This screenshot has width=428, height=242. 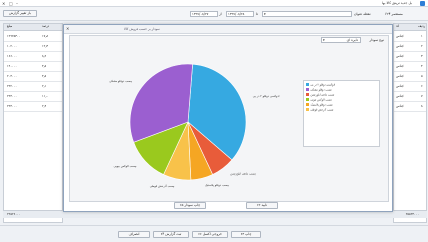 I want to click on date-from-field: ۱۳۹۷/۰۸/۲۷, so click(x=204, y=14).